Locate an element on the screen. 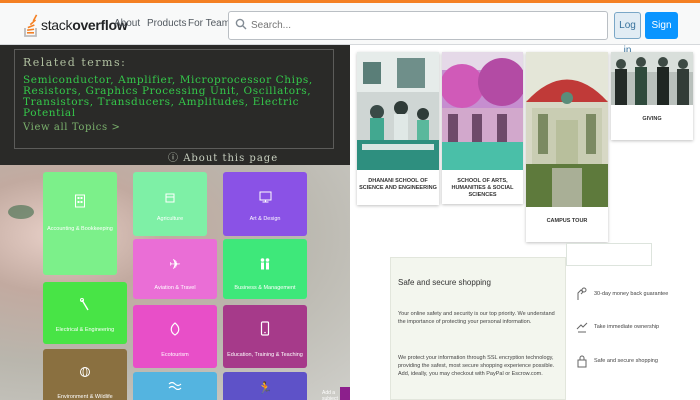  tile-environment: Environment & Wildlife is located at coordinates (85, 374).